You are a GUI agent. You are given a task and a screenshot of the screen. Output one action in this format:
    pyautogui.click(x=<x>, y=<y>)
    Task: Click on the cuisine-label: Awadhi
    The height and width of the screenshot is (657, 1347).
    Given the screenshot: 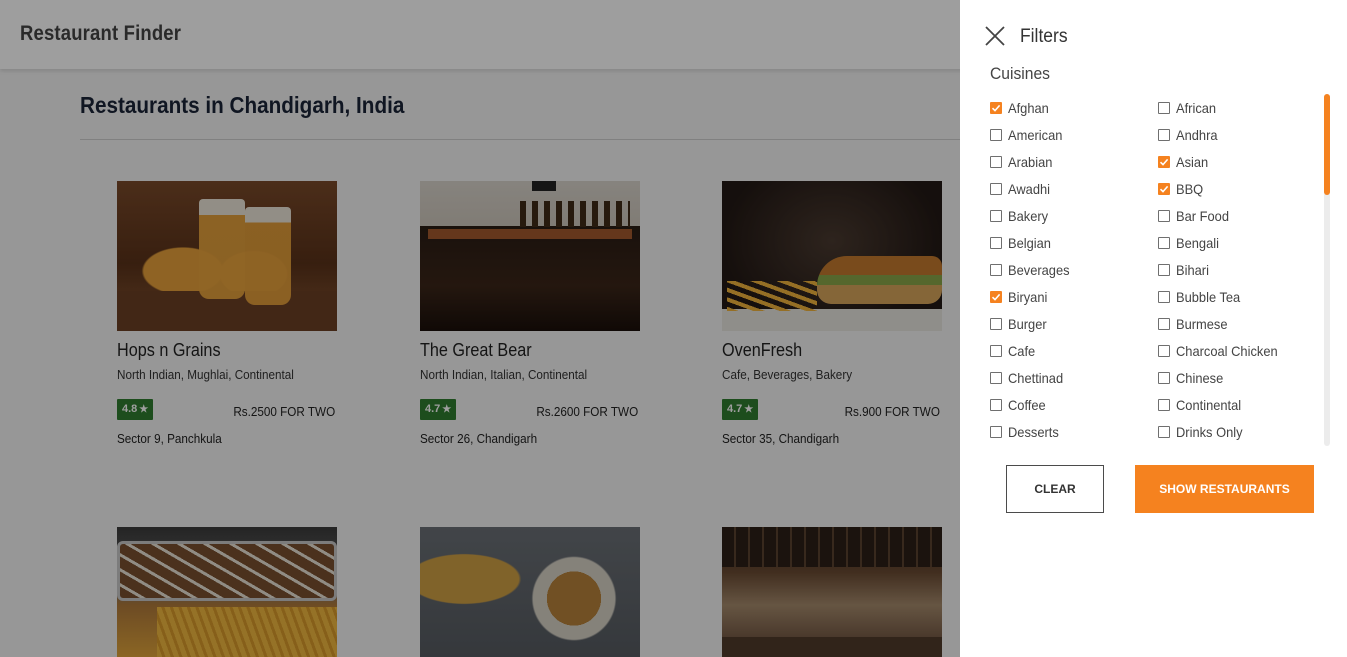 What is the action you would take?
    pyautogui.click(x=1029, y=188)
    